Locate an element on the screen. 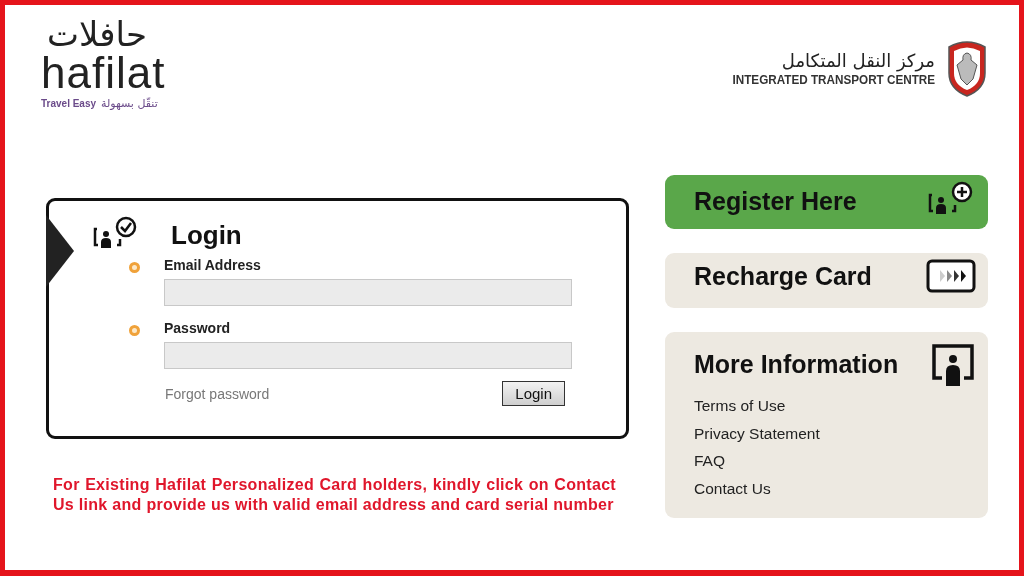 The width and height of the screenshot is (1024, 576). forward-arrows-icon is located at coordinates (951, 276).